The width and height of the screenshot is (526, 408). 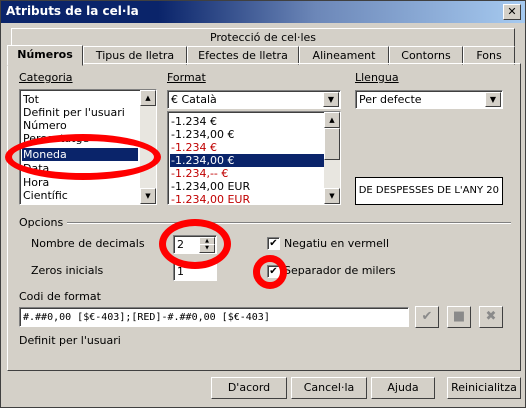 I want to click on tab-label: Contorns, so click(x=426, y=55).